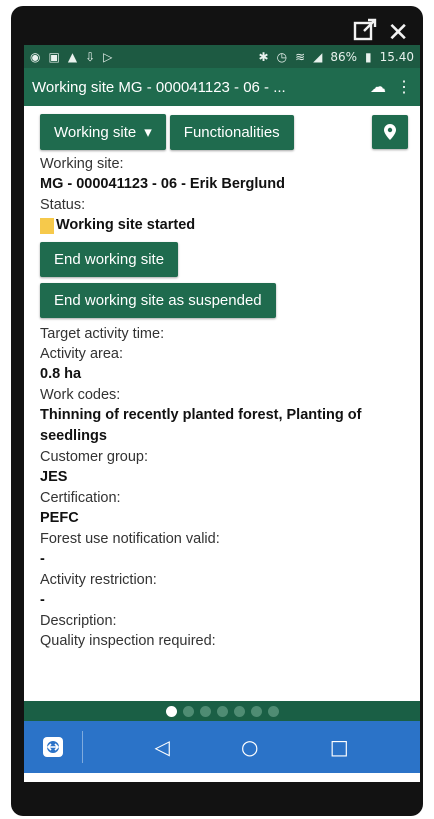 The width and height of the screenshot is (434, 819). I want to click on play-icon: ▷, so click(108, 56).